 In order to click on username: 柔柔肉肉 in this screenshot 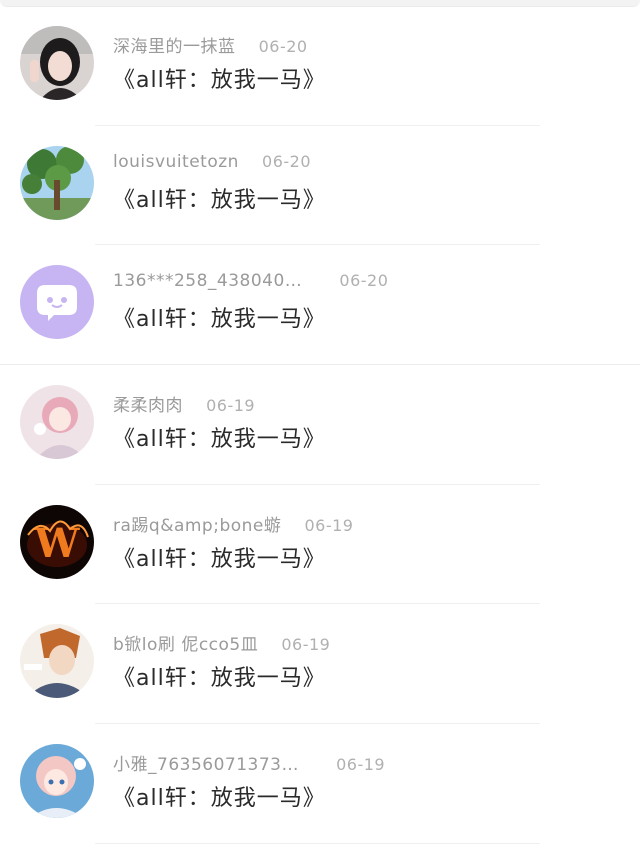, I will do `click(148, 406)`.